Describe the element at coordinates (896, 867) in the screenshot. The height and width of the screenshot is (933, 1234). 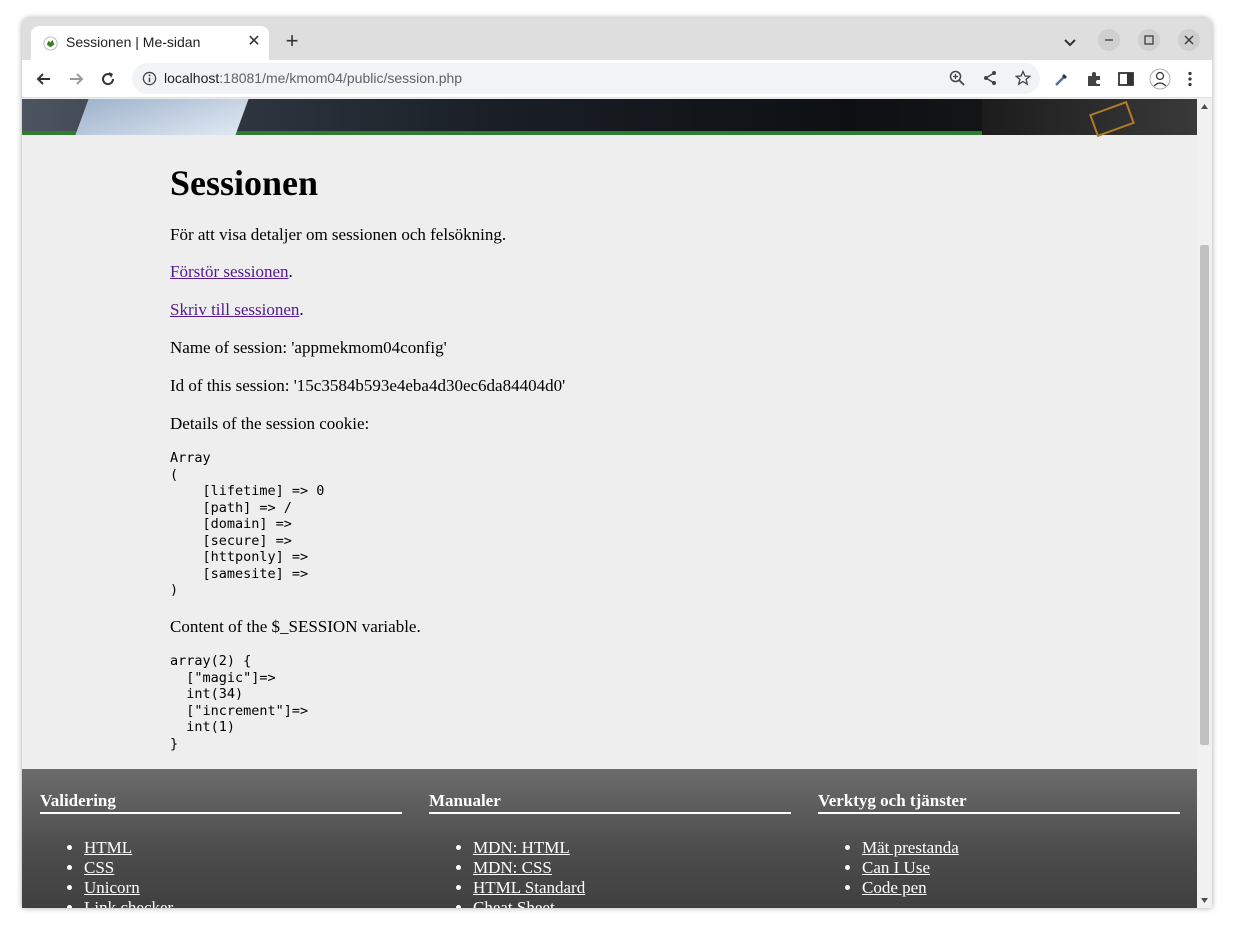
I see `footer-link: Can I Use` at that location.